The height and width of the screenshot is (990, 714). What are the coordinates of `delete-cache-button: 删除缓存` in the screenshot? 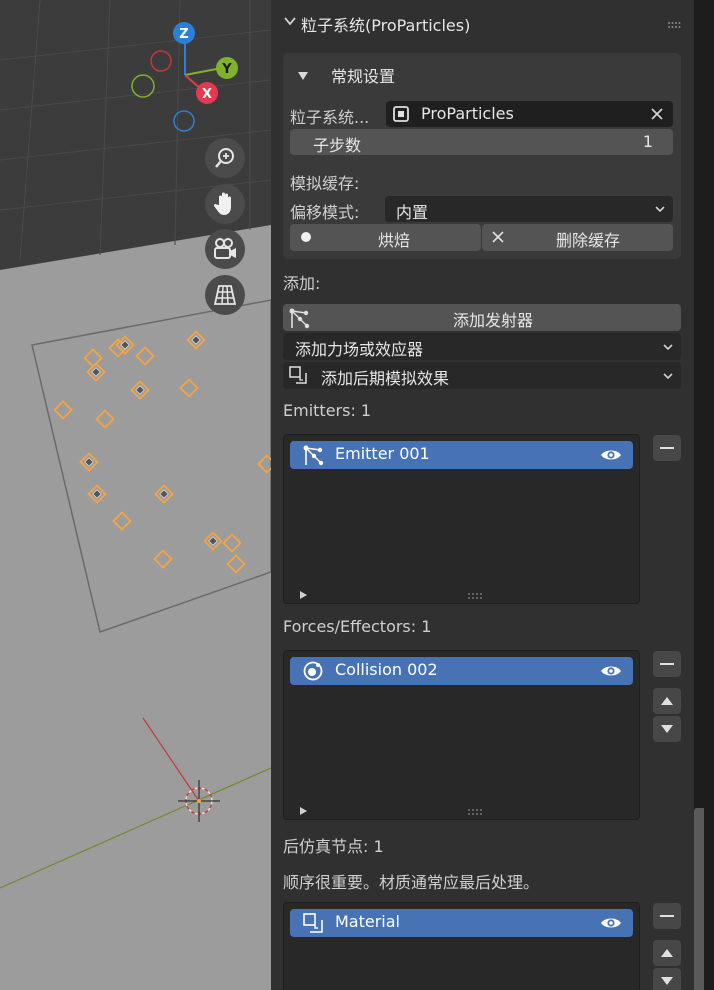 It's located at (577, 237).